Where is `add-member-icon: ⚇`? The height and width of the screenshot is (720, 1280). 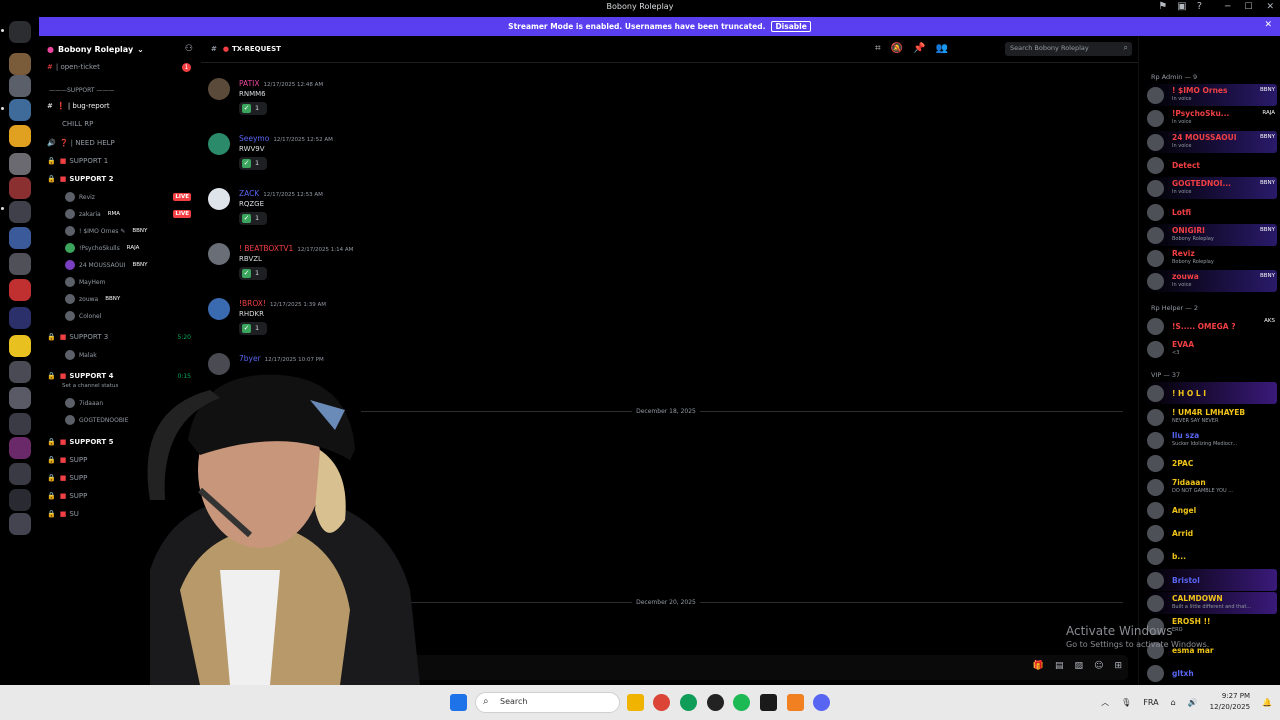 add-member-icon: ⚇ is located at coordinates (189, 49).